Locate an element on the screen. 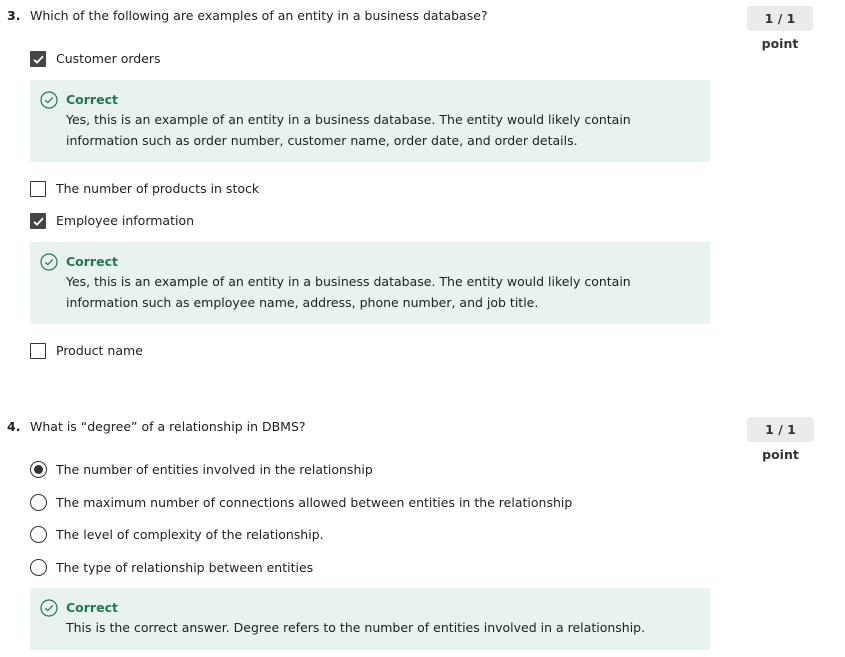 This screenshot has width=845, height=657. option-label: The number of products in stock is located at coordinates (158, 188).